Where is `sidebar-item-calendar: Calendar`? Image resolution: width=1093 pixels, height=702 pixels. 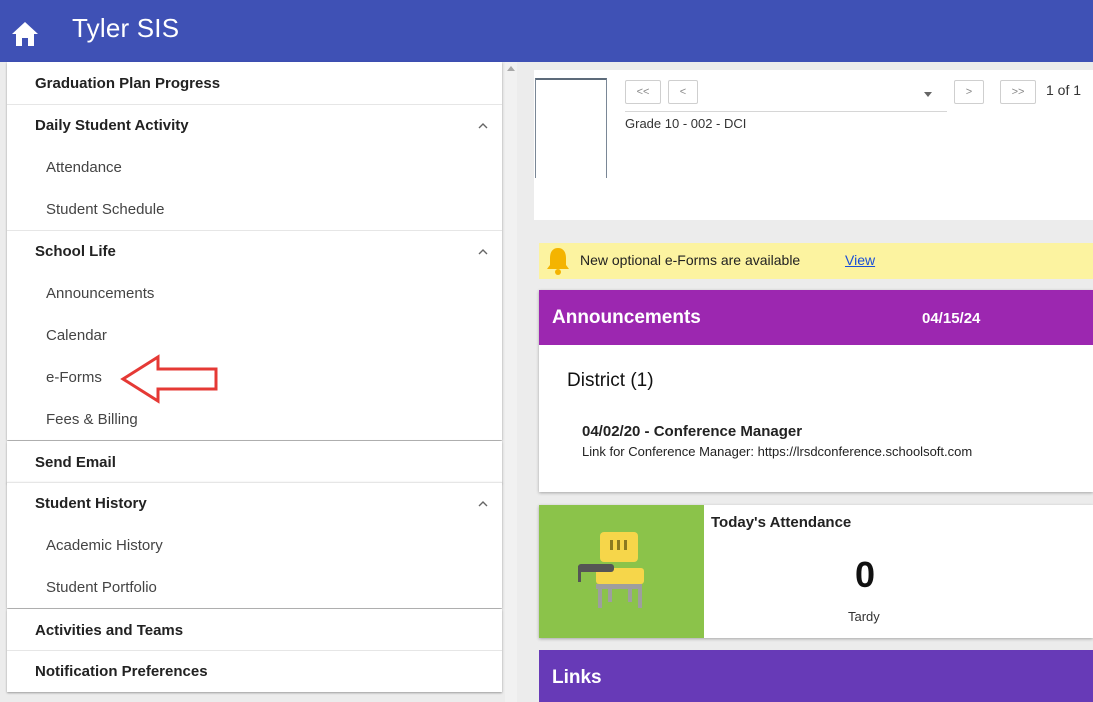 sidebar-item-calendar: Calendar is located at coordinates (254, 335).